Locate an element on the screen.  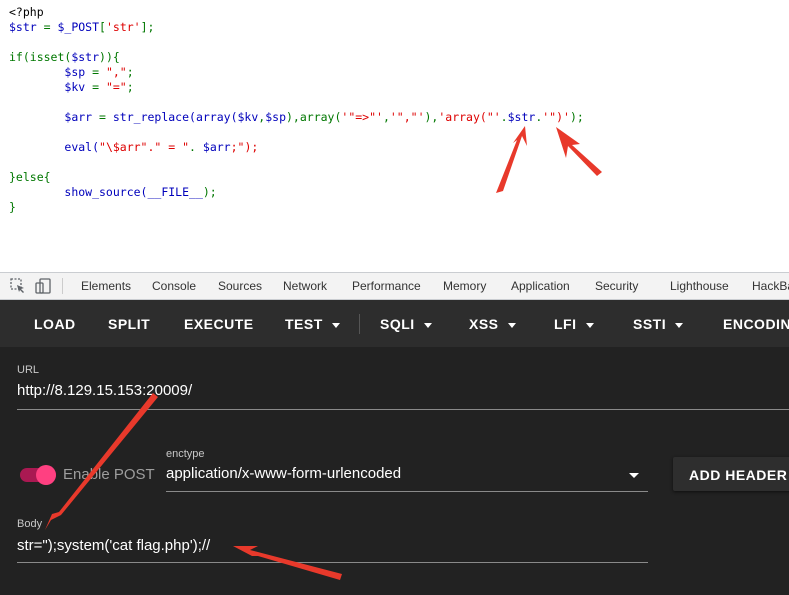
code-line: $sp = ","; is located at coordinates (99, 72).